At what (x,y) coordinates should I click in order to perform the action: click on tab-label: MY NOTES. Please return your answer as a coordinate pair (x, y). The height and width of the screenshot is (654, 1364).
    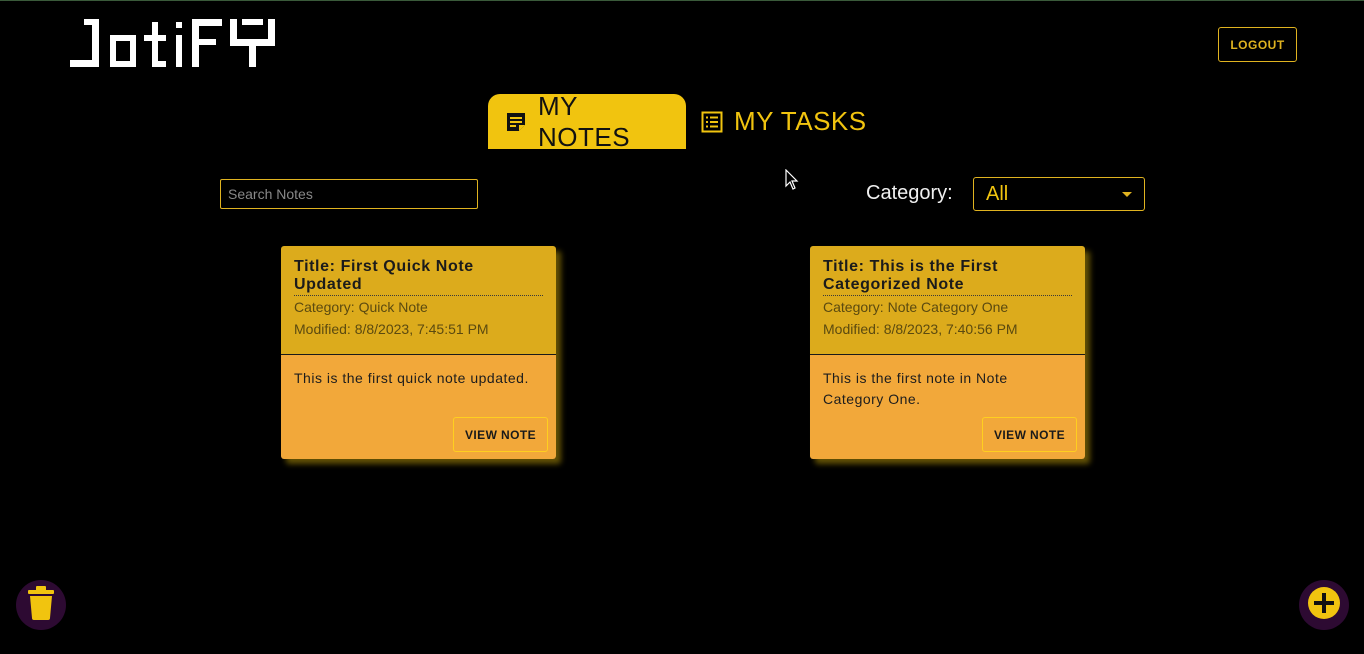
    Looking at the image, I should click on (584, 121).